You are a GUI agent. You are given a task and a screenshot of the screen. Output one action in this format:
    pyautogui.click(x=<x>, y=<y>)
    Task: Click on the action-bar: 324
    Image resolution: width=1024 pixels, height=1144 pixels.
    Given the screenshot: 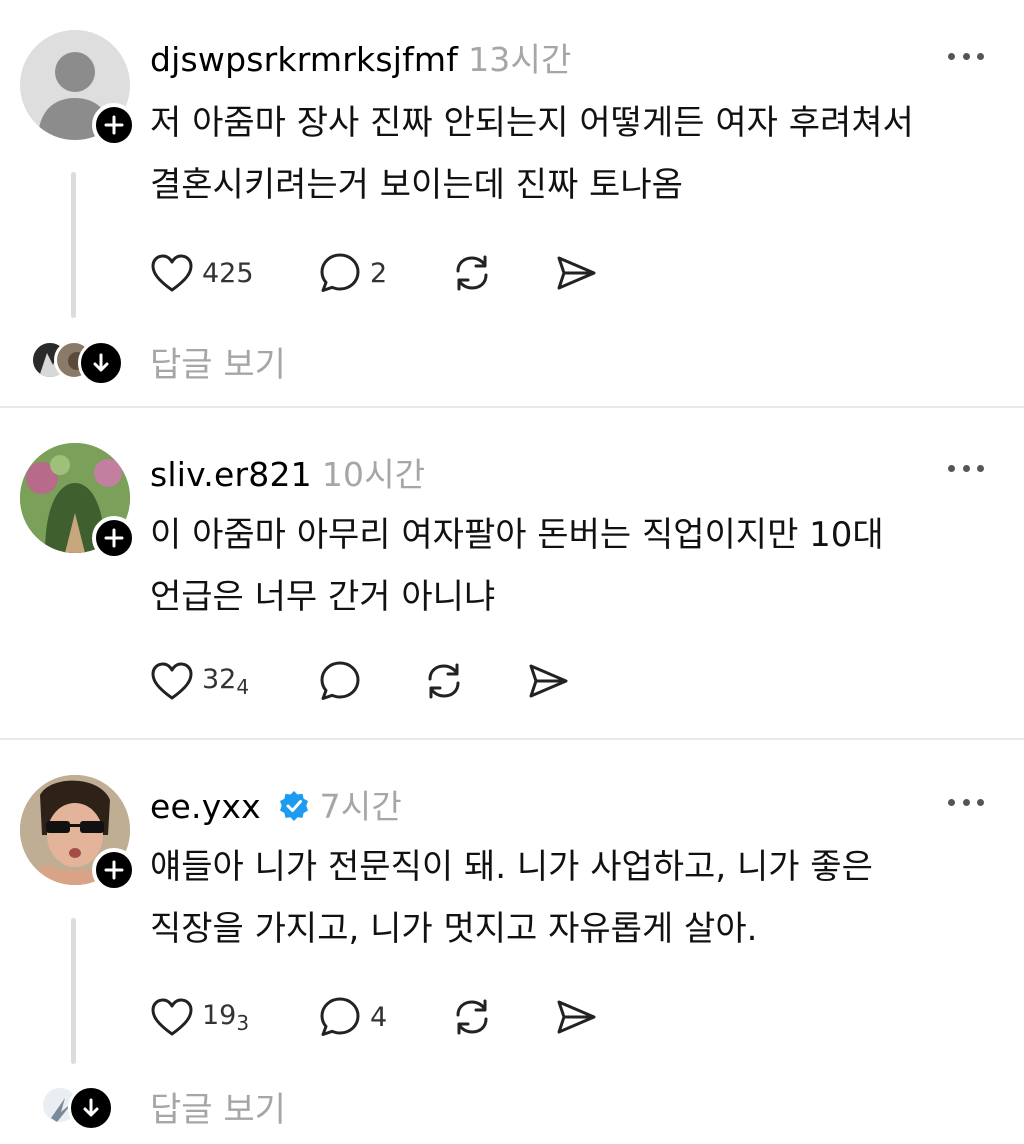 What is the action you would take?
    pyautogui.click(x=380, y=681)
    